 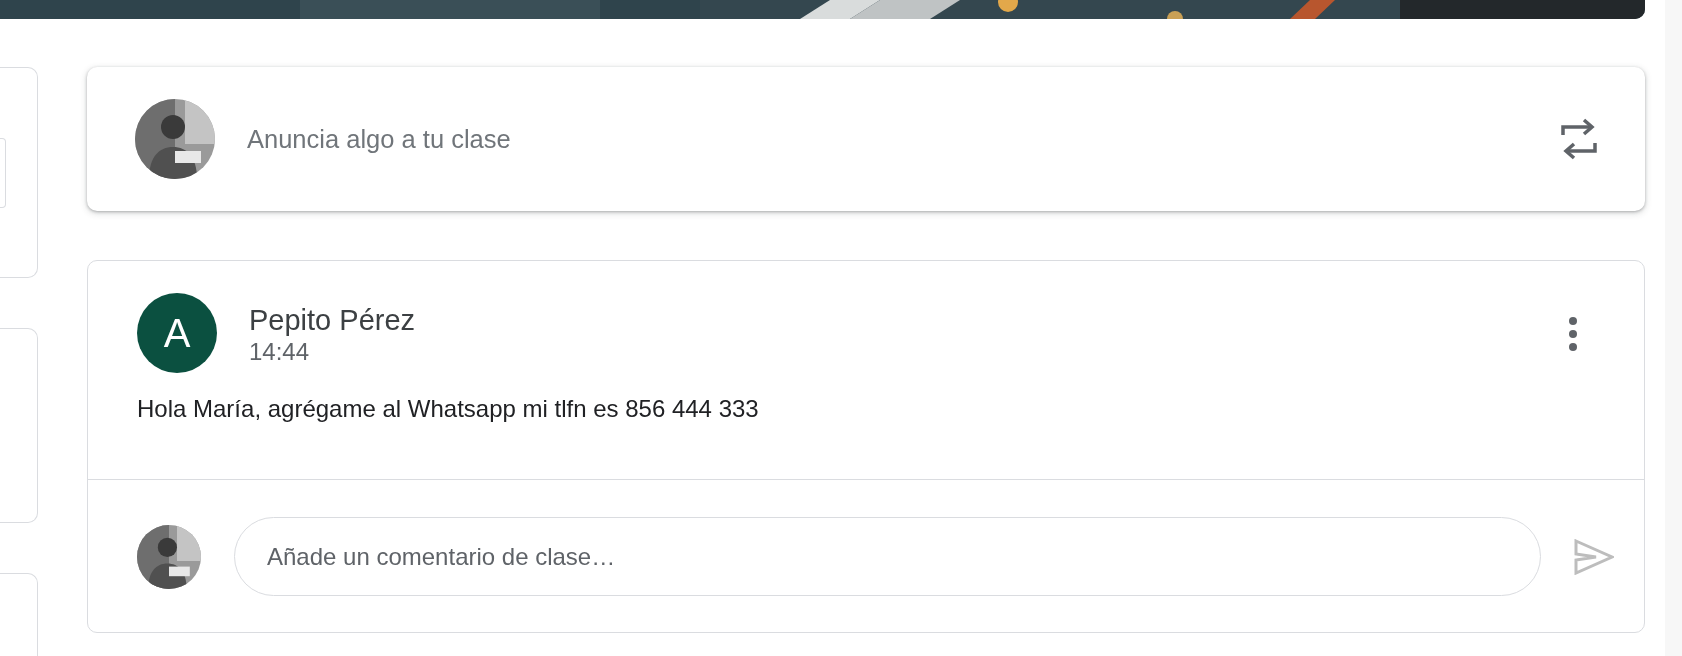 What do you see at coordinates (177, 333) in the screenshot?
I see `avatar: A` at bounding box center [177, 333].